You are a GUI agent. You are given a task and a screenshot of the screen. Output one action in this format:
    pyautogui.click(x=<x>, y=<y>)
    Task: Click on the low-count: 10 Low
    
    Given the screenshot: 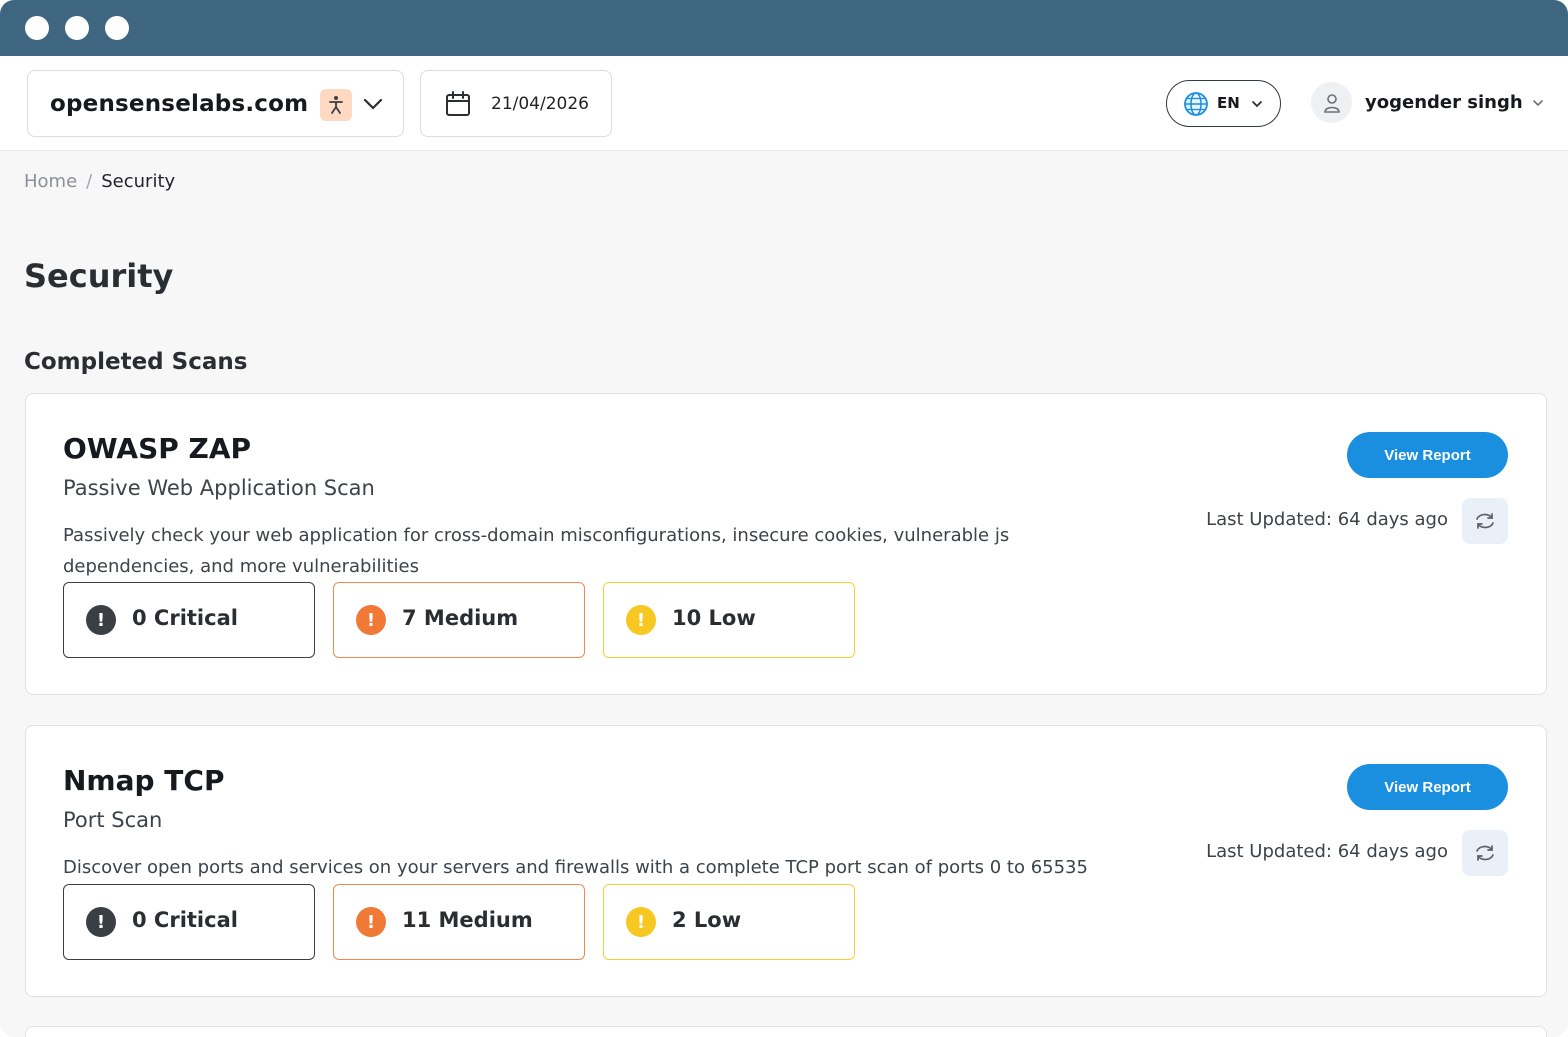 What is the action you would take?
    pyautogui.click(x=714, y=618)
    